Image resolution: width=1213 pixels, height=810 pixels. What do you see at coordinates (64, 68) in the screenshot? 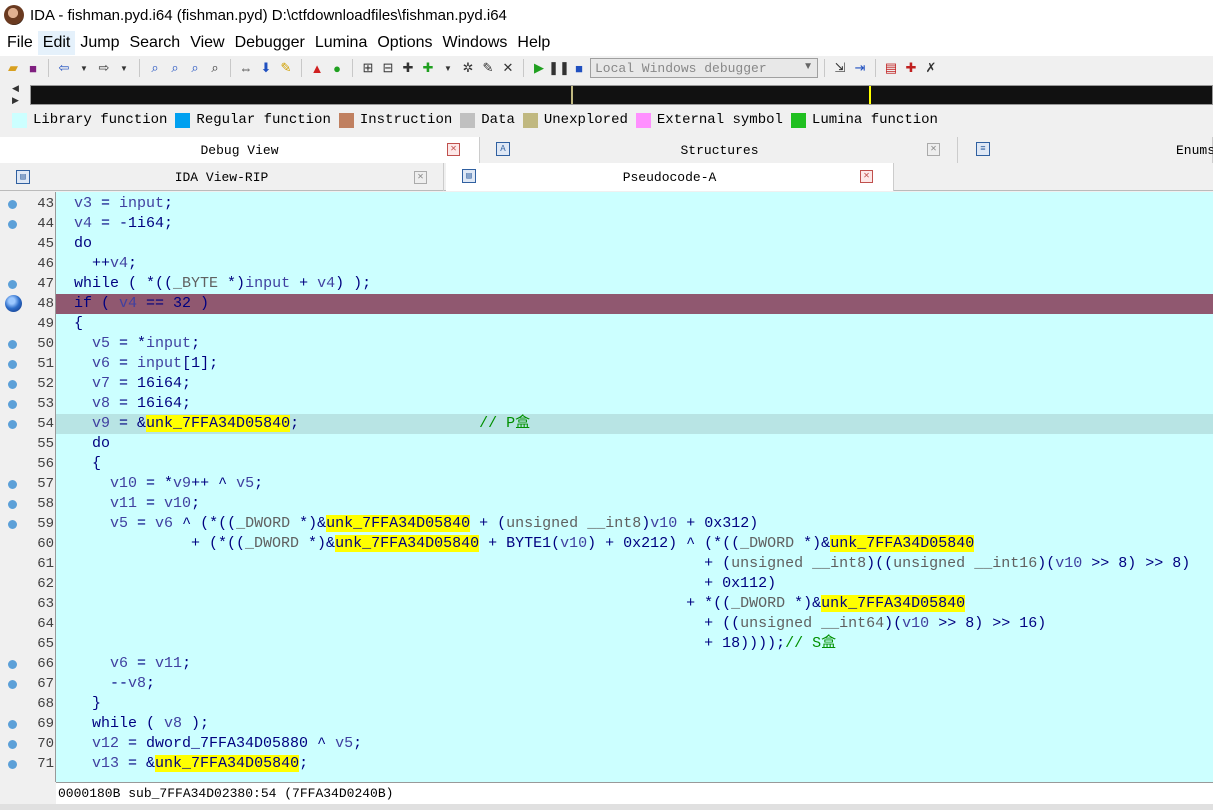
I see `back-arrow-icon: ⇦` at bounding box center [64, 68].